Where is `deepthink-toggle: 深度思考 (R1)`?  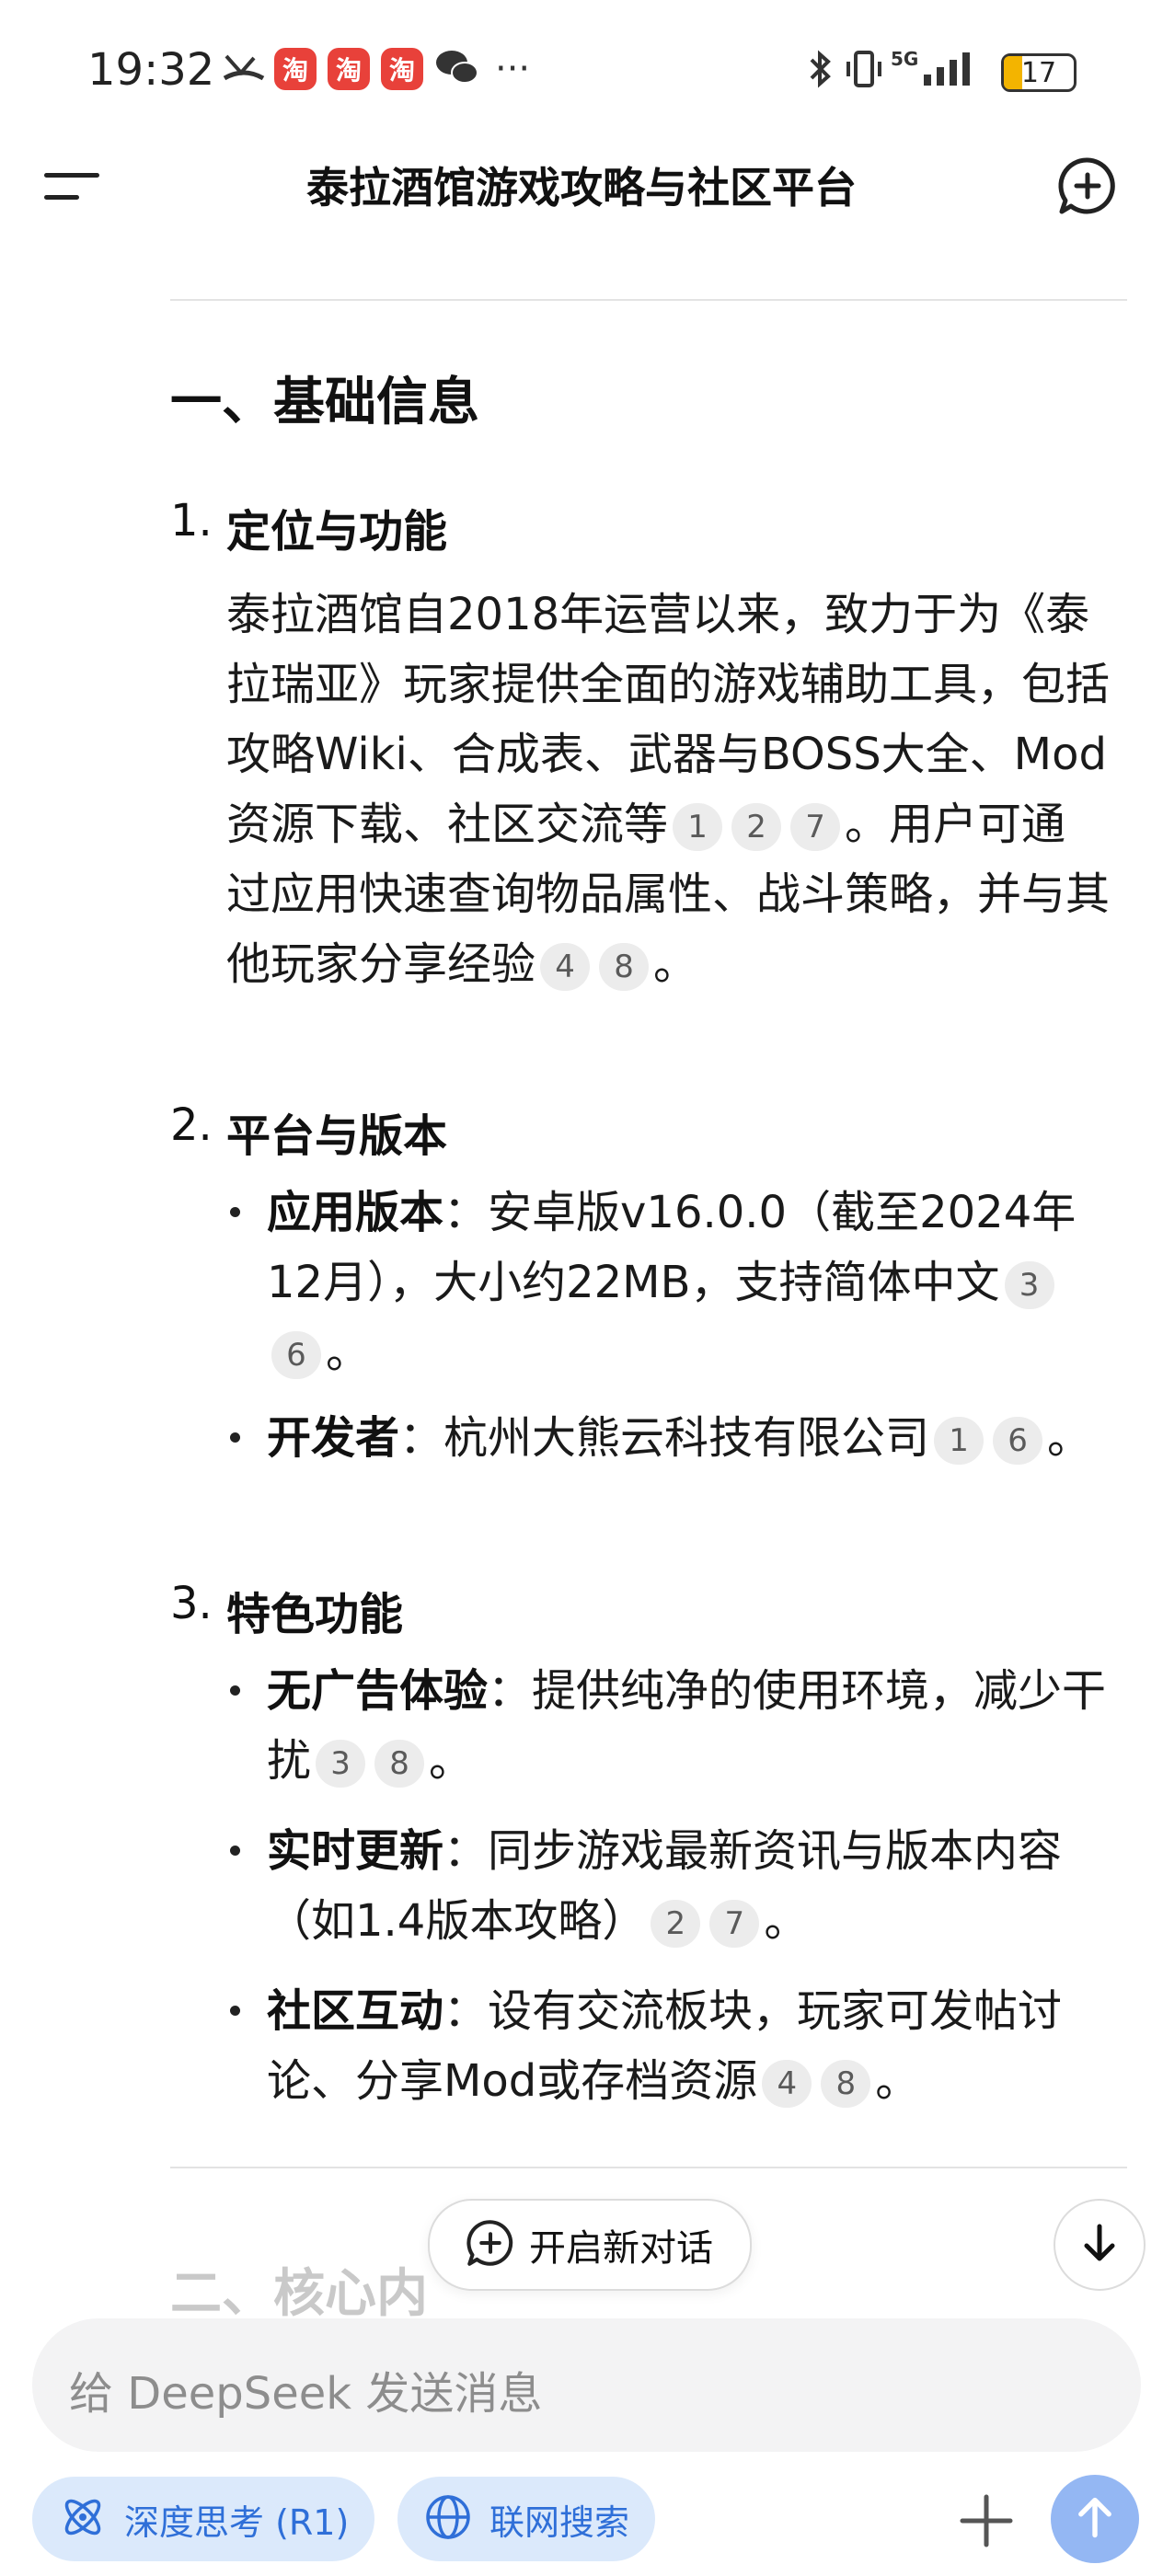
deepthink-toggle: 深度思考 (R1) is located at coordinates (204, 2519).